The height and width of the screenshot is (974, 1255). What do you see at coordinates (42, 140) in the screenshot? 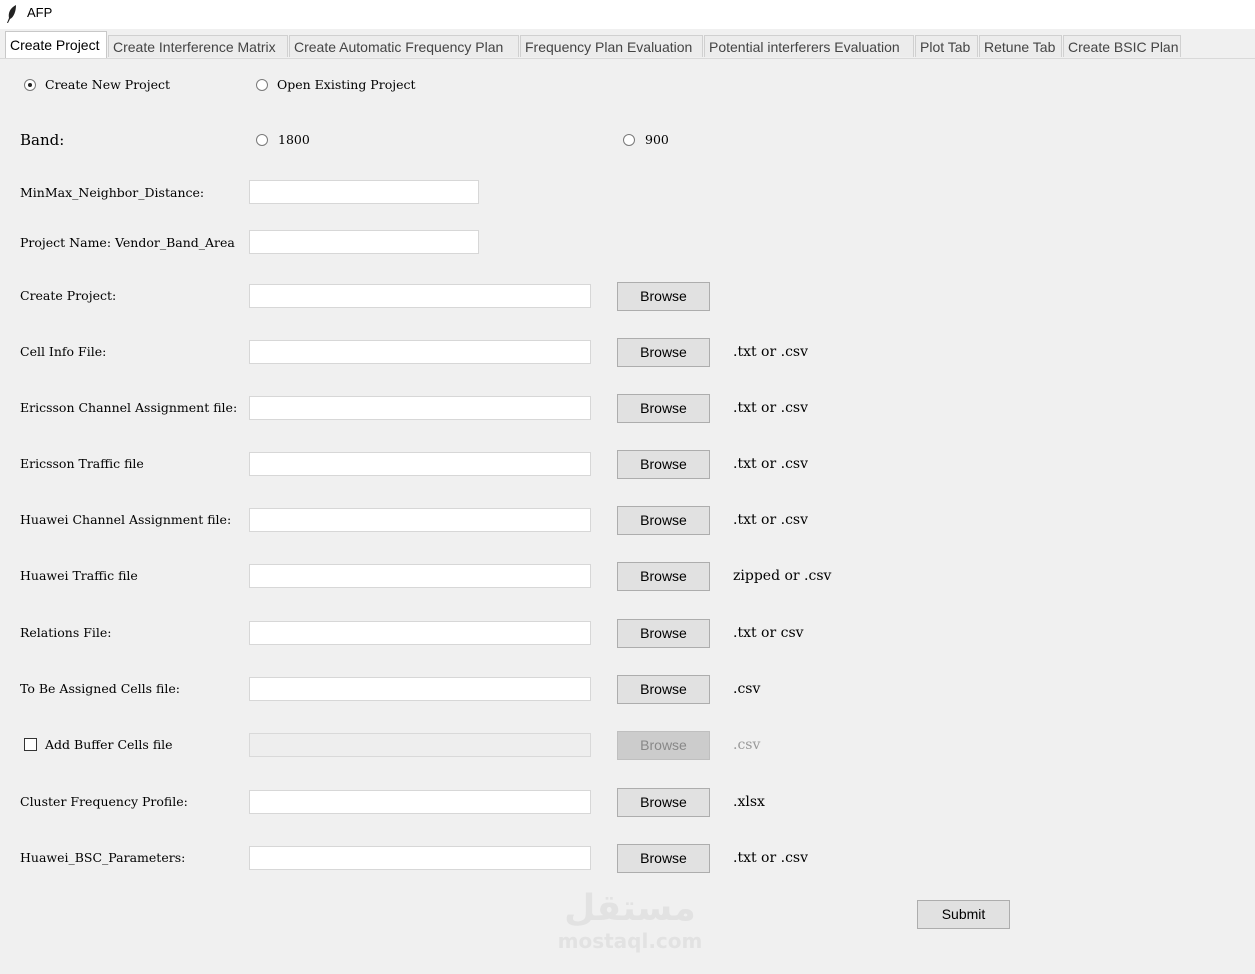
I see `band-label: Band:` at bounding box center [42, 140].